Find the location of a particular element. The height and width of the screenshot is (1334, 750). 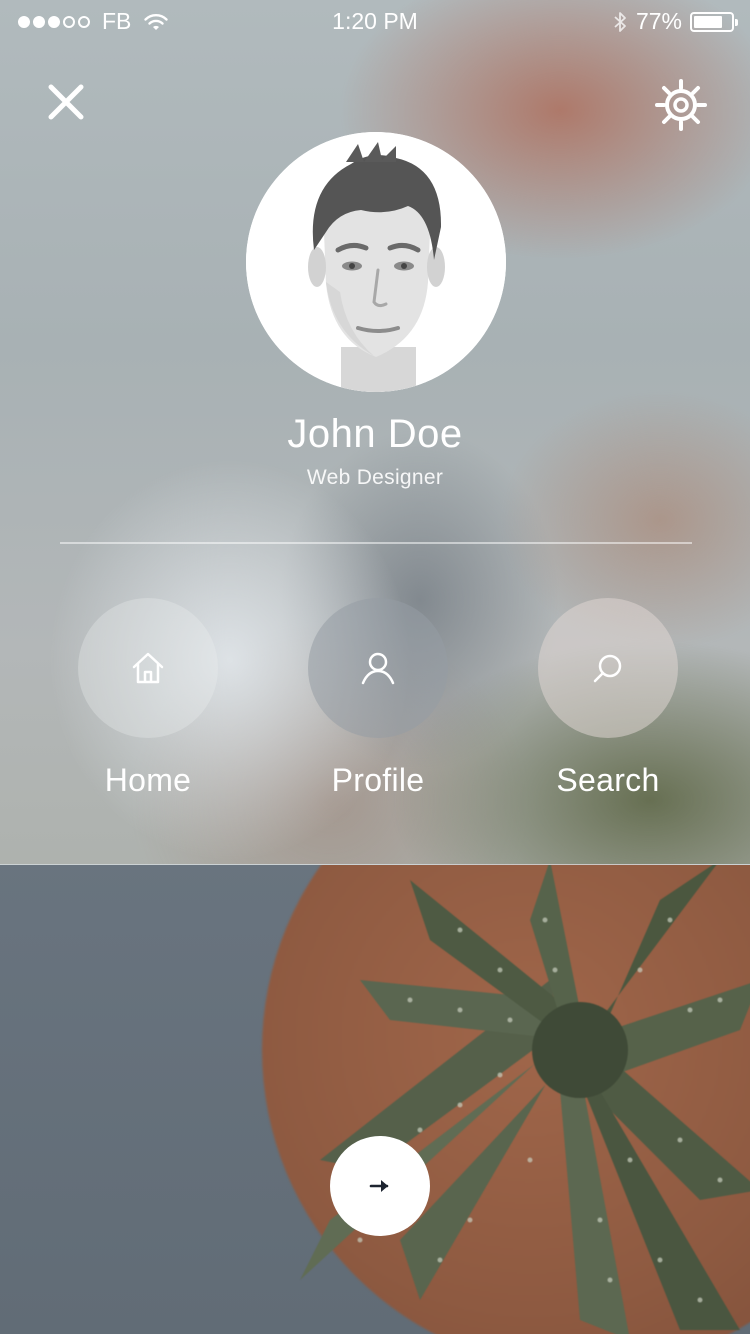

divider is located at coordinates (376, 543).